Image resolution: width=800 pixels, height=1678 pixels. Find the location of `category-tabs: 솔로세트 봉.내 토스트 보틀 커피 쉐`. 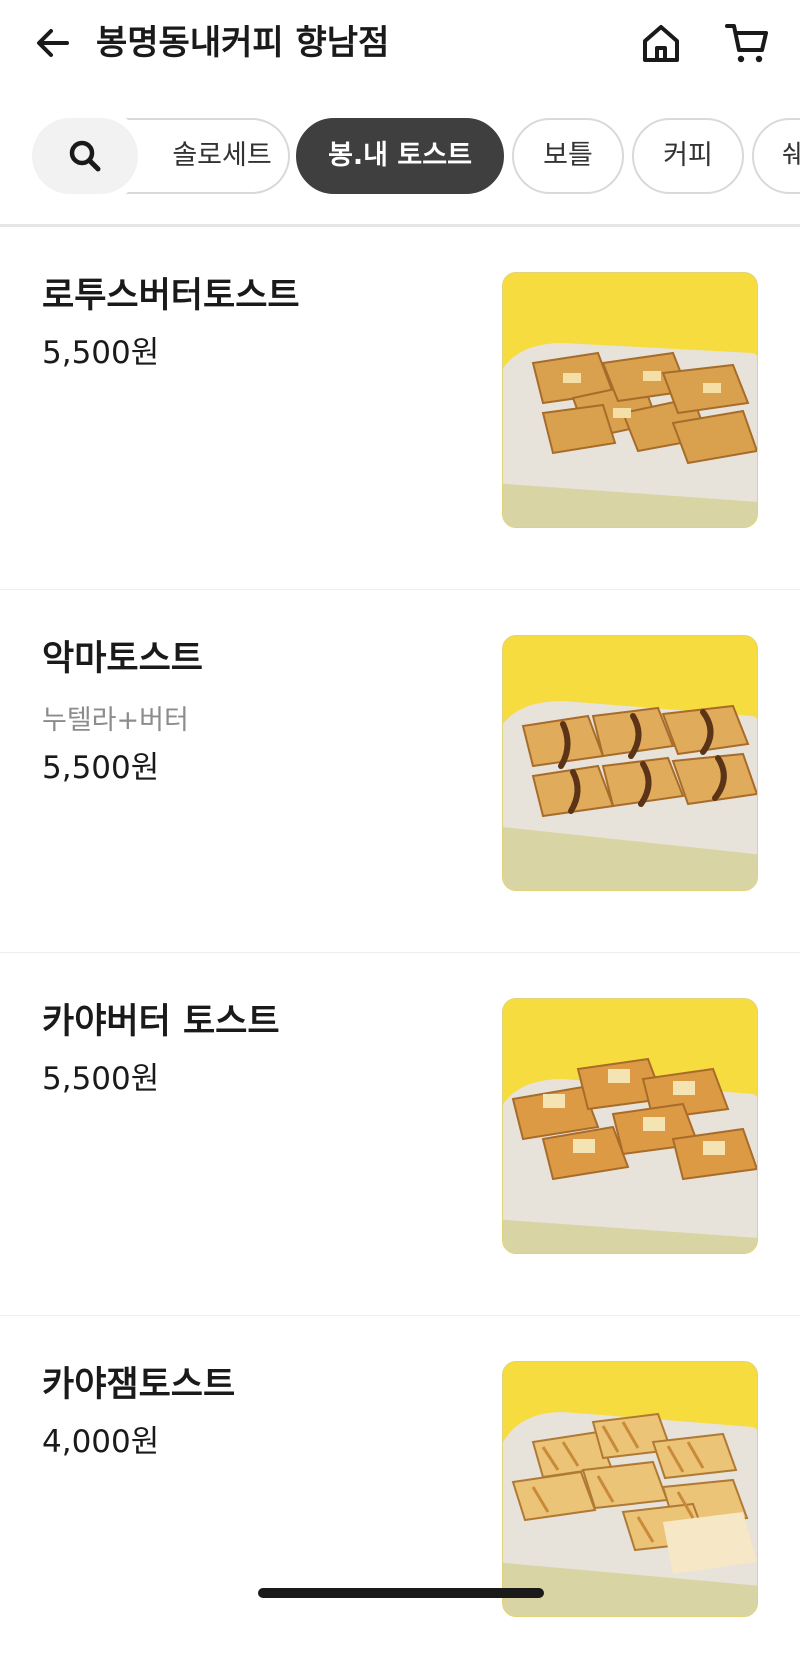

category-tabs: 솔로세트 봉.내 토스트 보틀 커피 쉐 is located at coordinates (400, 154).